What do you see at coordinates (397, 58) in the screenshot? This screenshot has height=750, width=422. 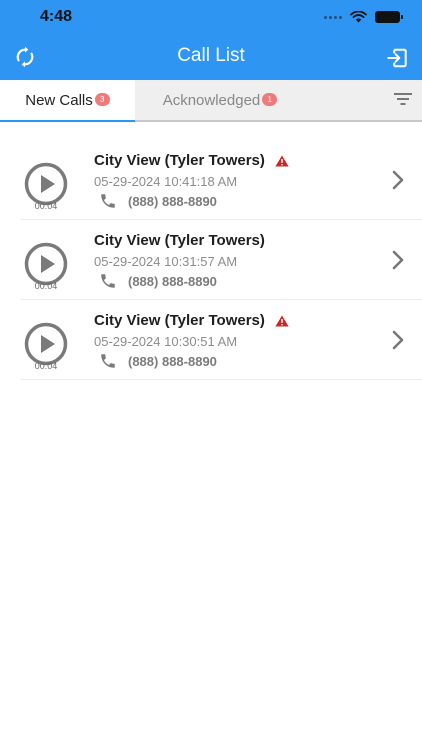 I see `logout-icon` at bounding box center [397, 58].